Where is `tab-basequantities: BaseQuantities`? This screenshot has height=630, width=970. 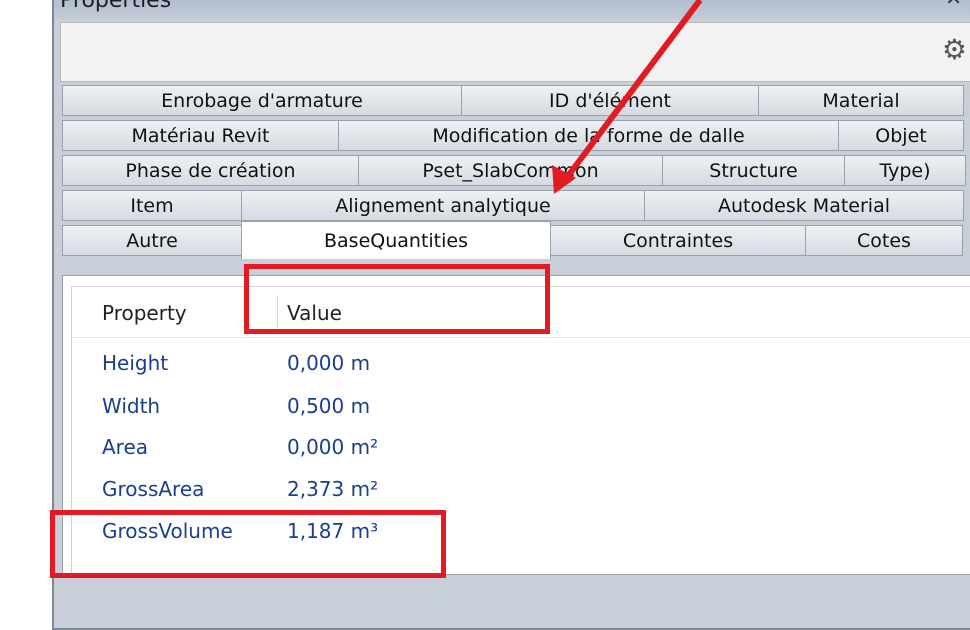 tab-basequantities: BaseQuantities is located at coordinates (396, 240).